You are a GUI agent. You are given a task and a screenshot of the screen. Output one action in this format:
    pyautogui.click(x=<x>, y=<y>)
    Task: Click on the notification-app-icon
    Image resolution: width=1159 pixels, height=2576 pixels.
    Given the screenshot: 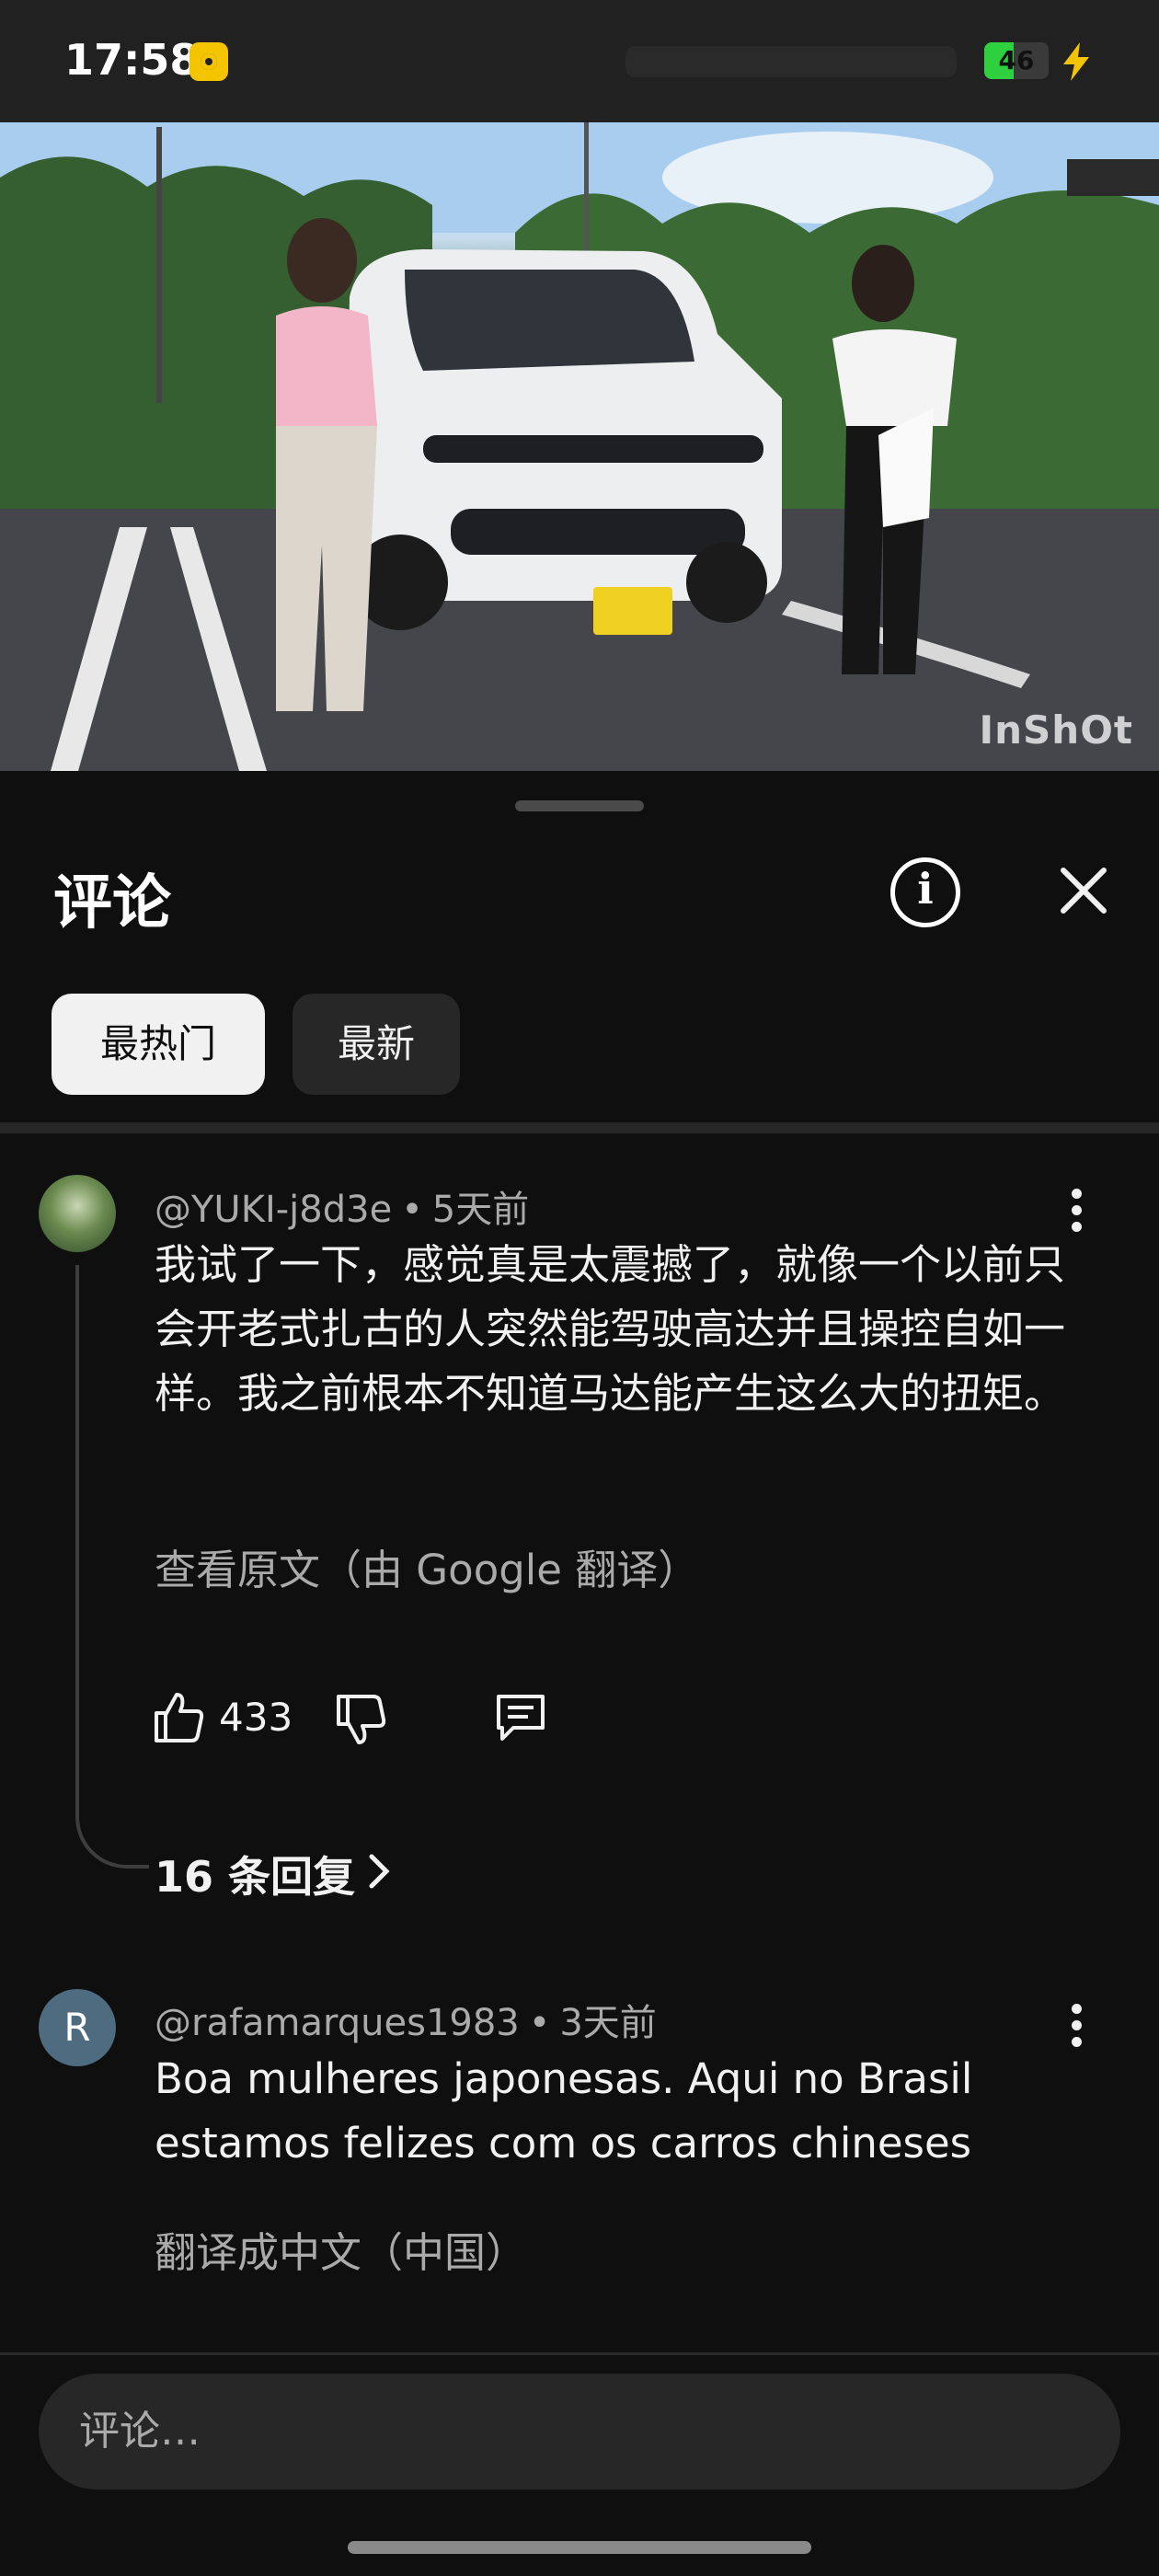 What is the action you would take?
    pyautogui.click(x=208, y=61)
    